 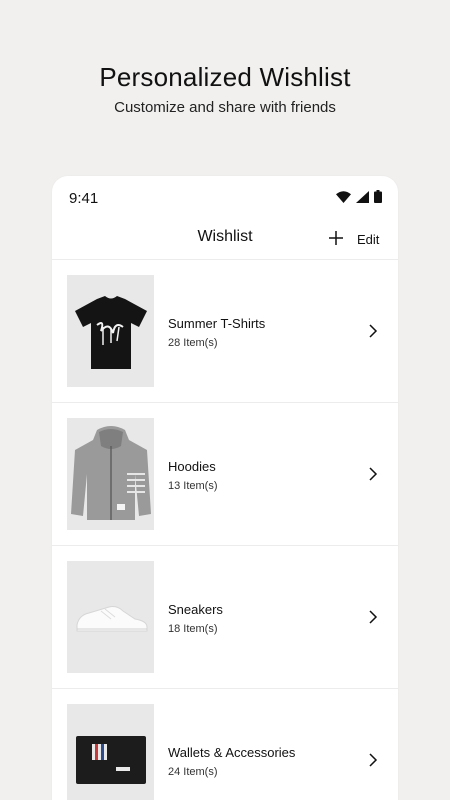 I want to click on promo-title: Personalized Wishlist, so click(x=225, y=77).